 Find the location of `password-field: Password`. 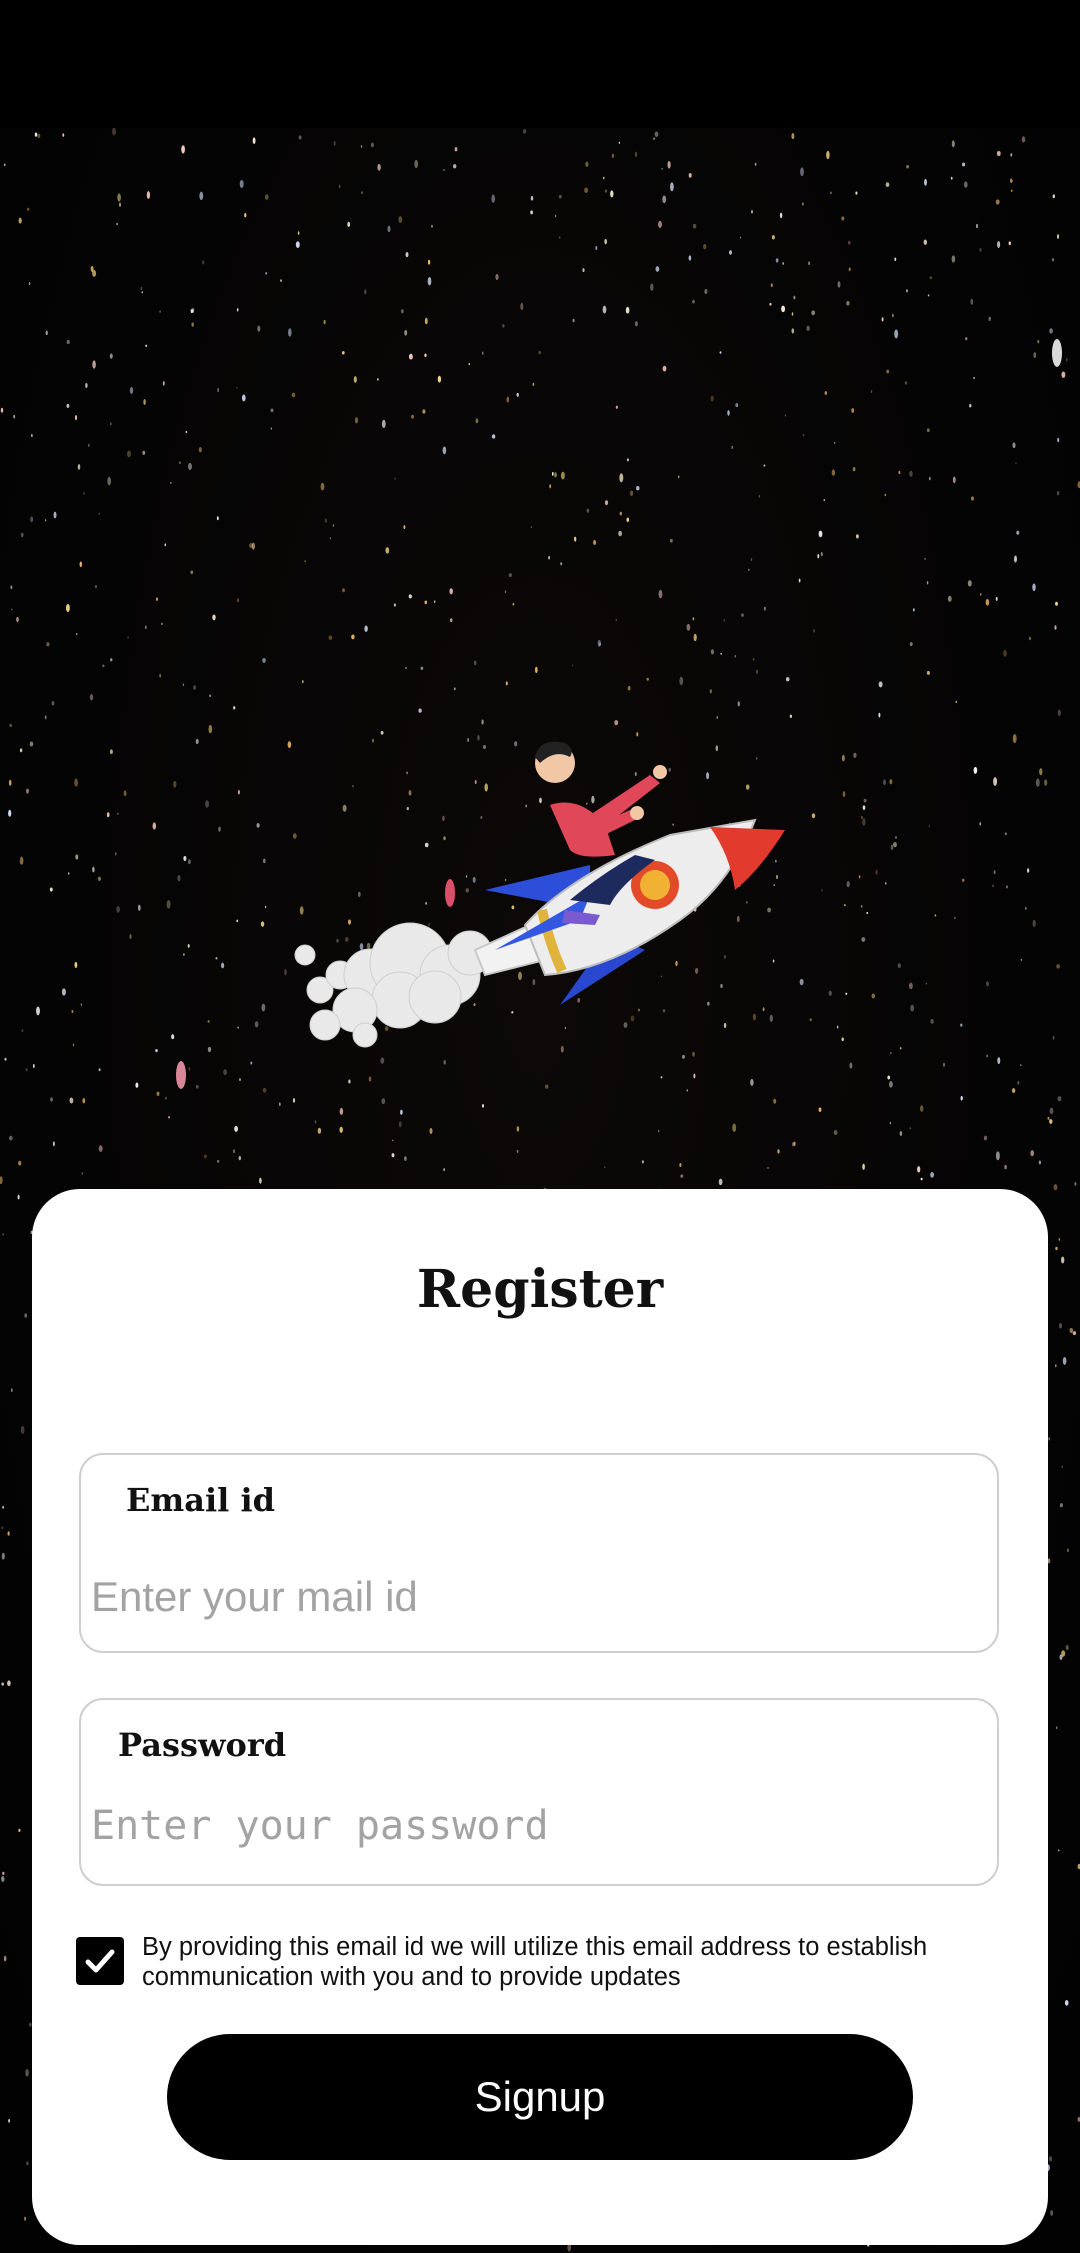

password-field: Password is located at coordinates (539, 1792).